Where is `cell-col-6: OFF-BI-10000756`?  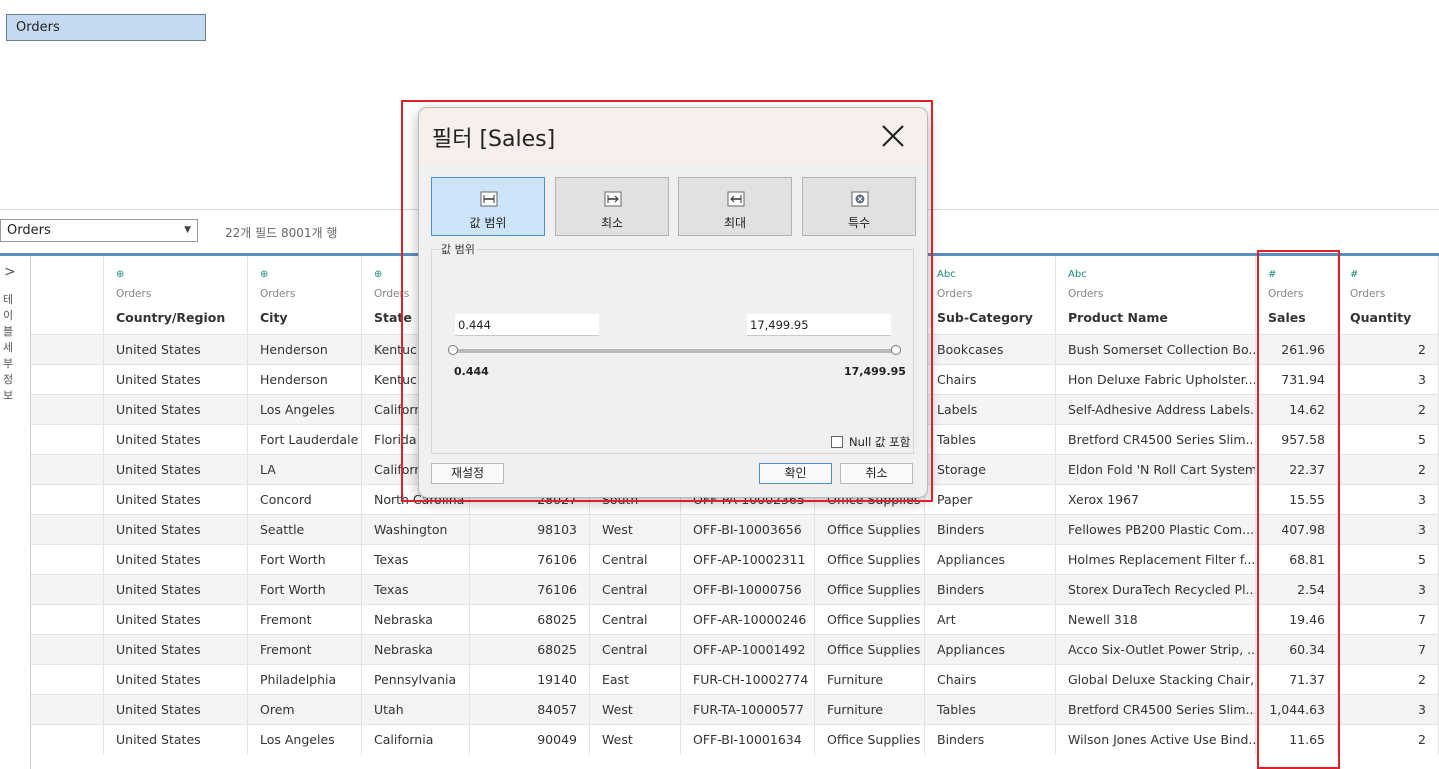 cell-col-6: OFF-BI-10000756 is located at coordinates (748, 590).